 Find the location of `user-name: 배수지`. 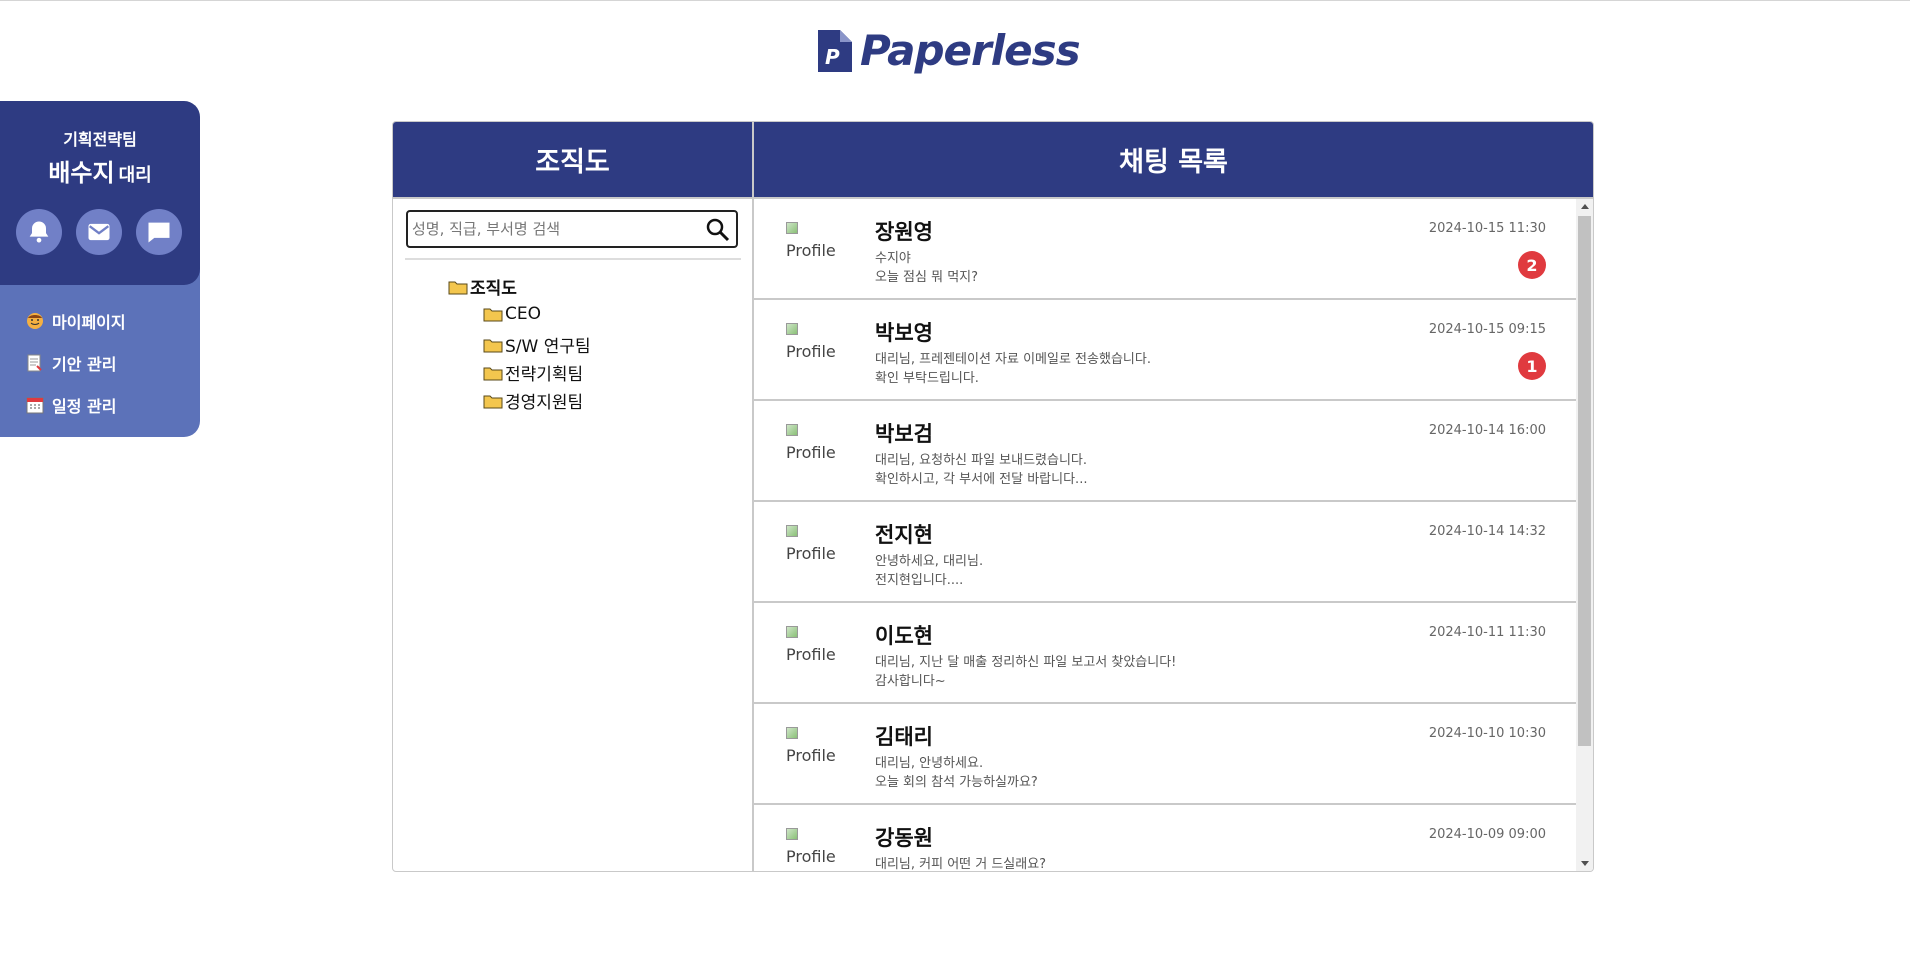

user-name: 배수지 is located at coordinates (81, 173).